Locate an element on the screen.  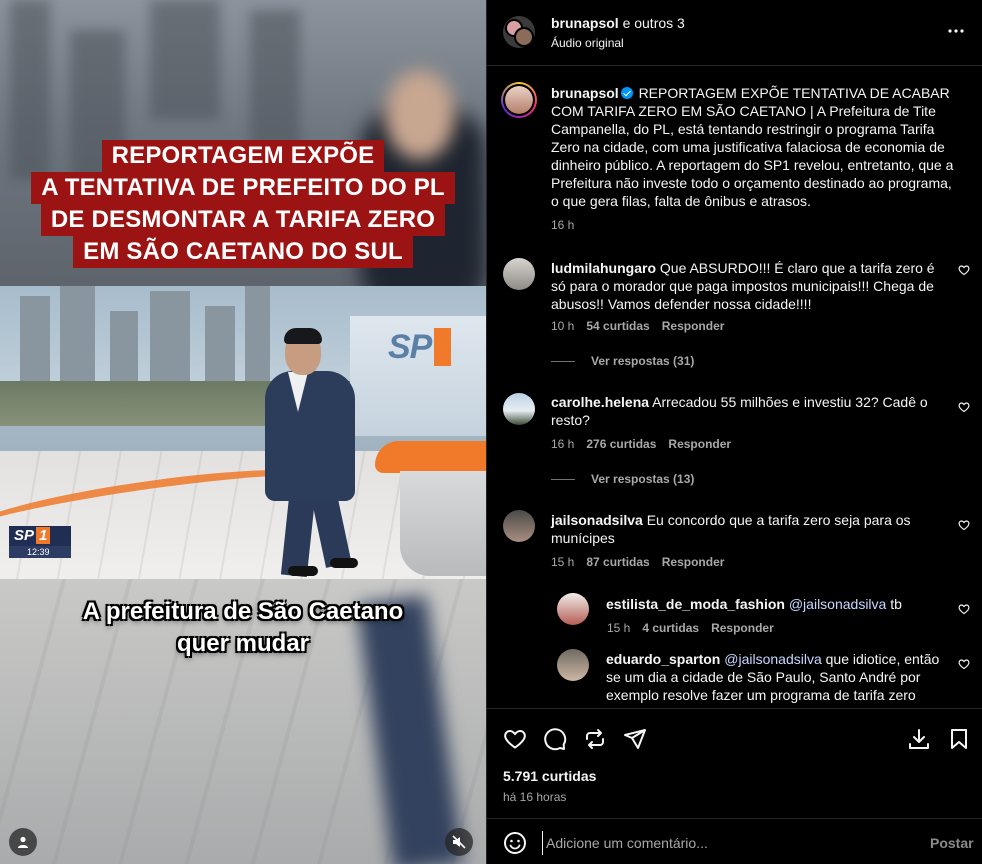
comment-meta: 16 h 276 curtidas Responder is located at coordinates (641, 444).